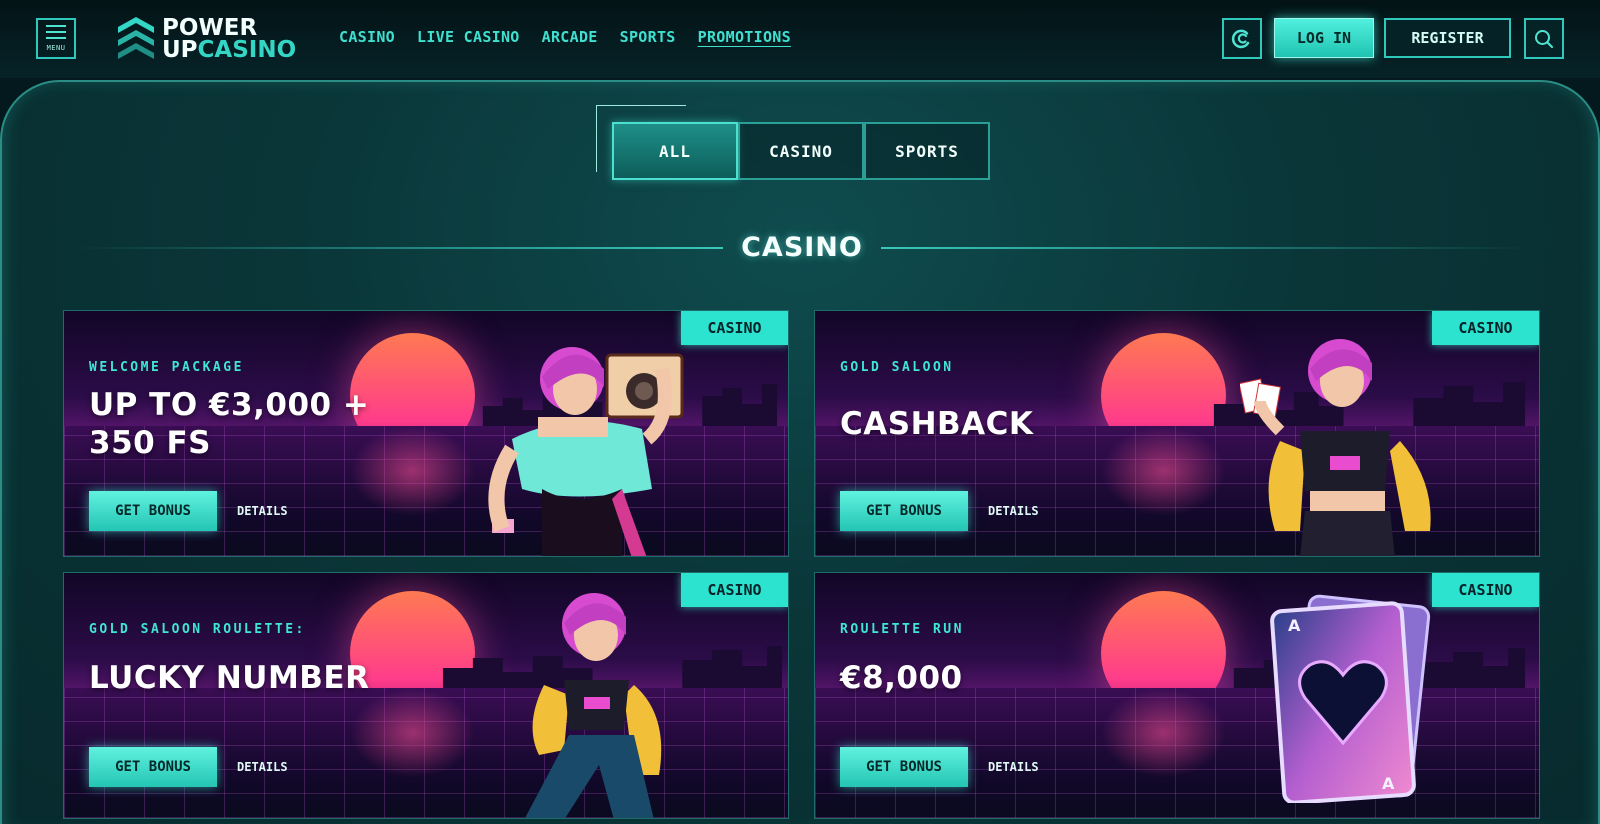  What do you see at coordinates (197, 629) in the screenshot?
I see `promo-eyebrow: GOLD SALOON ROULETTE:` at bounding box center [197, 629].